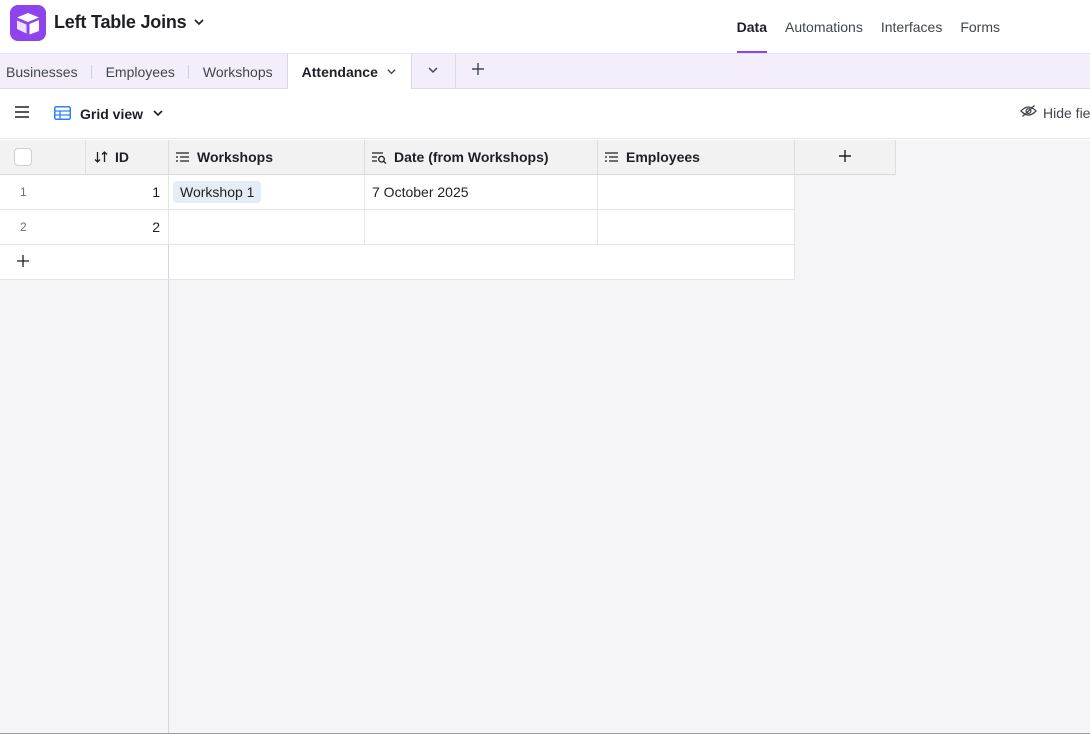  What do you see at coordinates (42, 192) in the screenshot?
I see `table-row: 1` at bounding box center [42, 192].